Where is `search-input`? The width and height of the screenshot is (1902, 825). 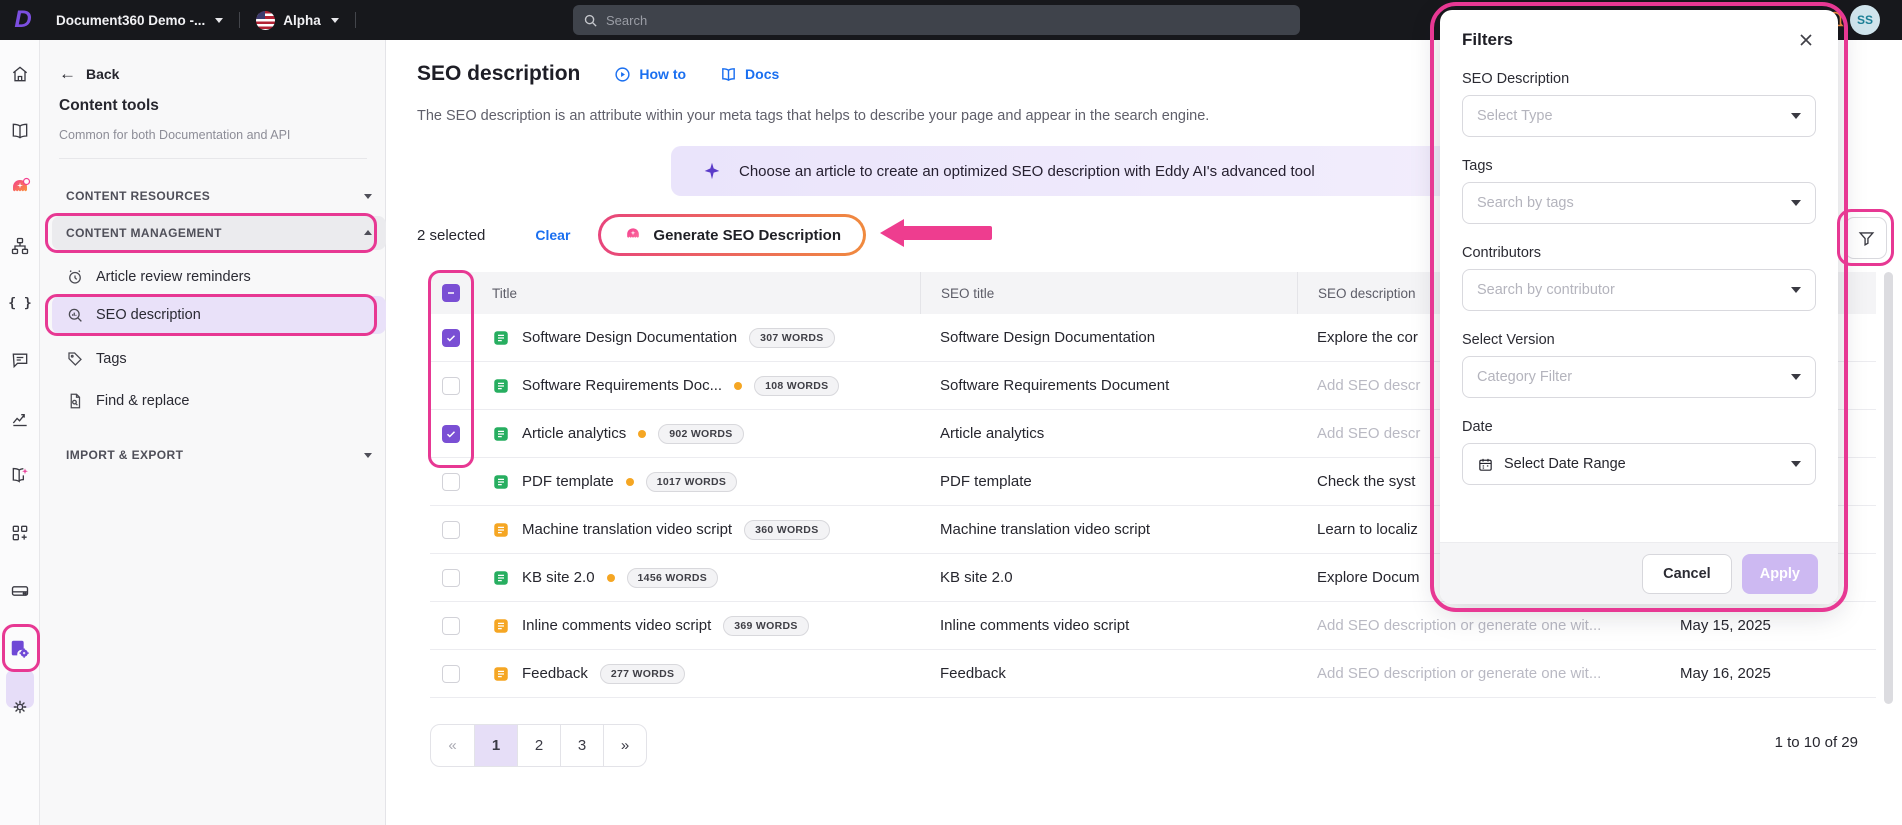 search-input is located at coordinates (906, 20).